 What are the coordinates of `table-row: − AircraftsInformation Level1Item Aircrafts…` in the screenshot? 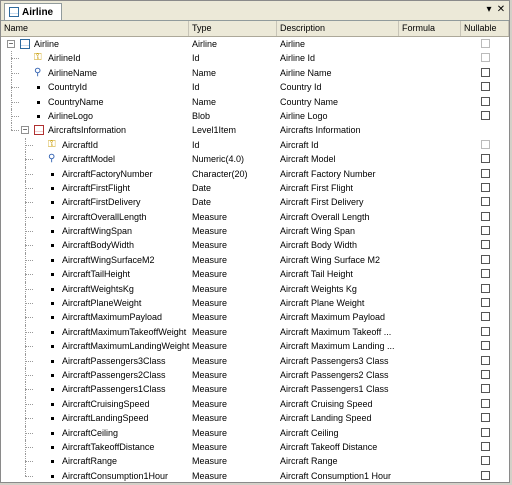 It's located at (255, 130).